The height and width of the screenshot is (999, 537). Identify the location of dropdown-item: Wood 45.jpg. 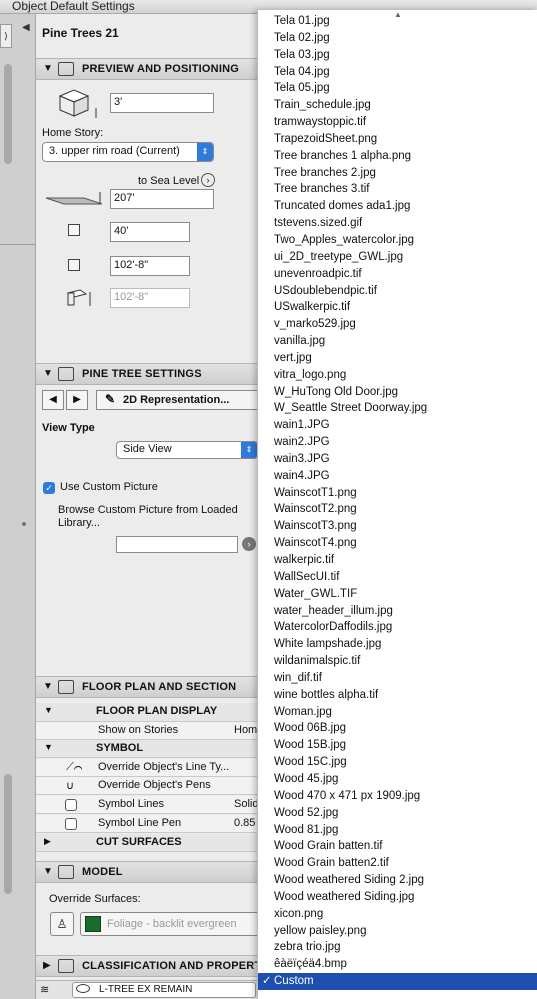
(397, 779).